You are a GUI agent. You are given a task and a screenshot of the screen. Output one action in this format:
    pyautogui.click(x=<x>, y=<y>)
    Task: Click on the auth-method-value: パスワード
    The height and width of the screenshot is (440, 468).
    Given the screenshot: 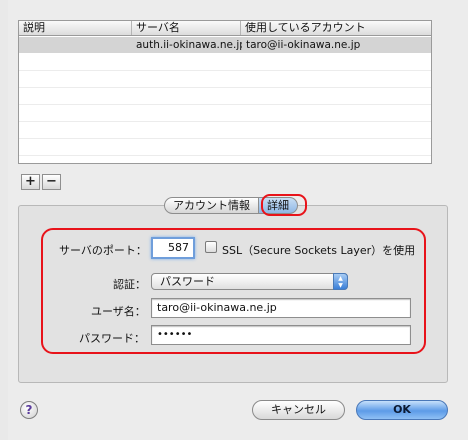 What is the action you would take?
    pyautogui.click(x=187, y=281)
    